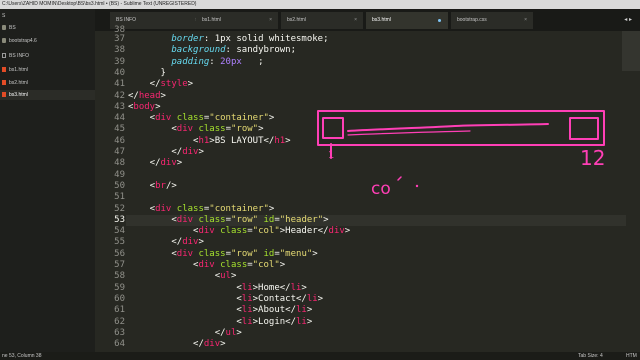 This screenshot has height=360, width=640. Describe the element at coordinates (590, 356) in the screenshot. I see `tab-size: Tab Size: 4` at that location.